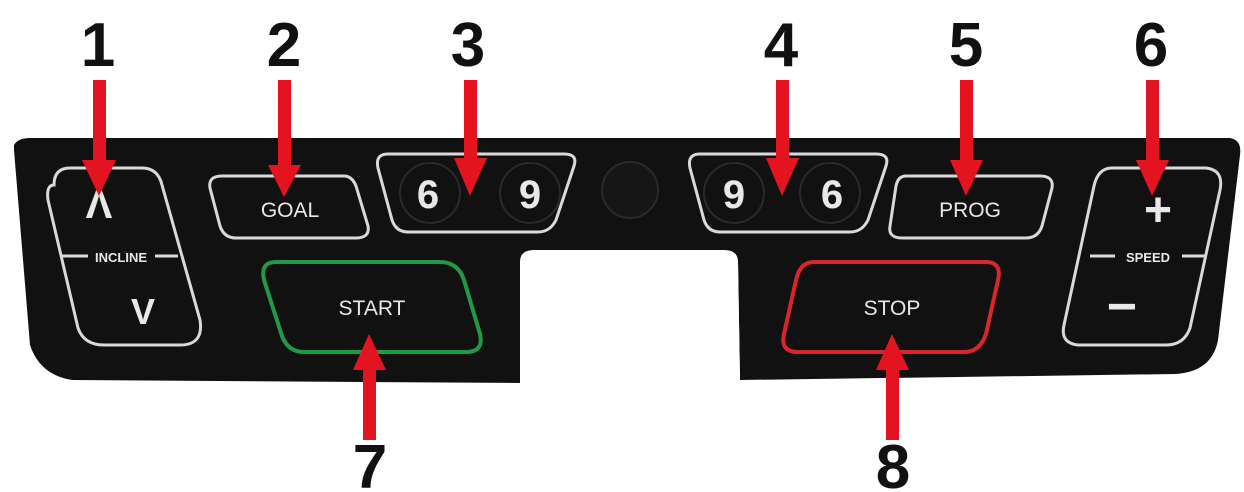 The width and height of the screenshot is (1244, 492). Describe the element at coordinates (1148, 257) in the screenshot. I see `speed-label: SPEED` at that location.